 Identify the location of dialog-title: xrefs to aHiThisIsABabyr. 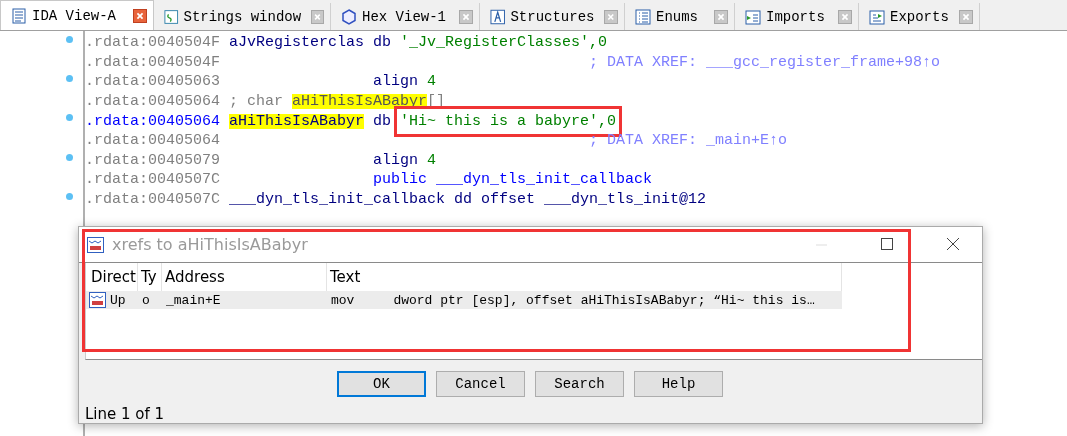
(210, 244).